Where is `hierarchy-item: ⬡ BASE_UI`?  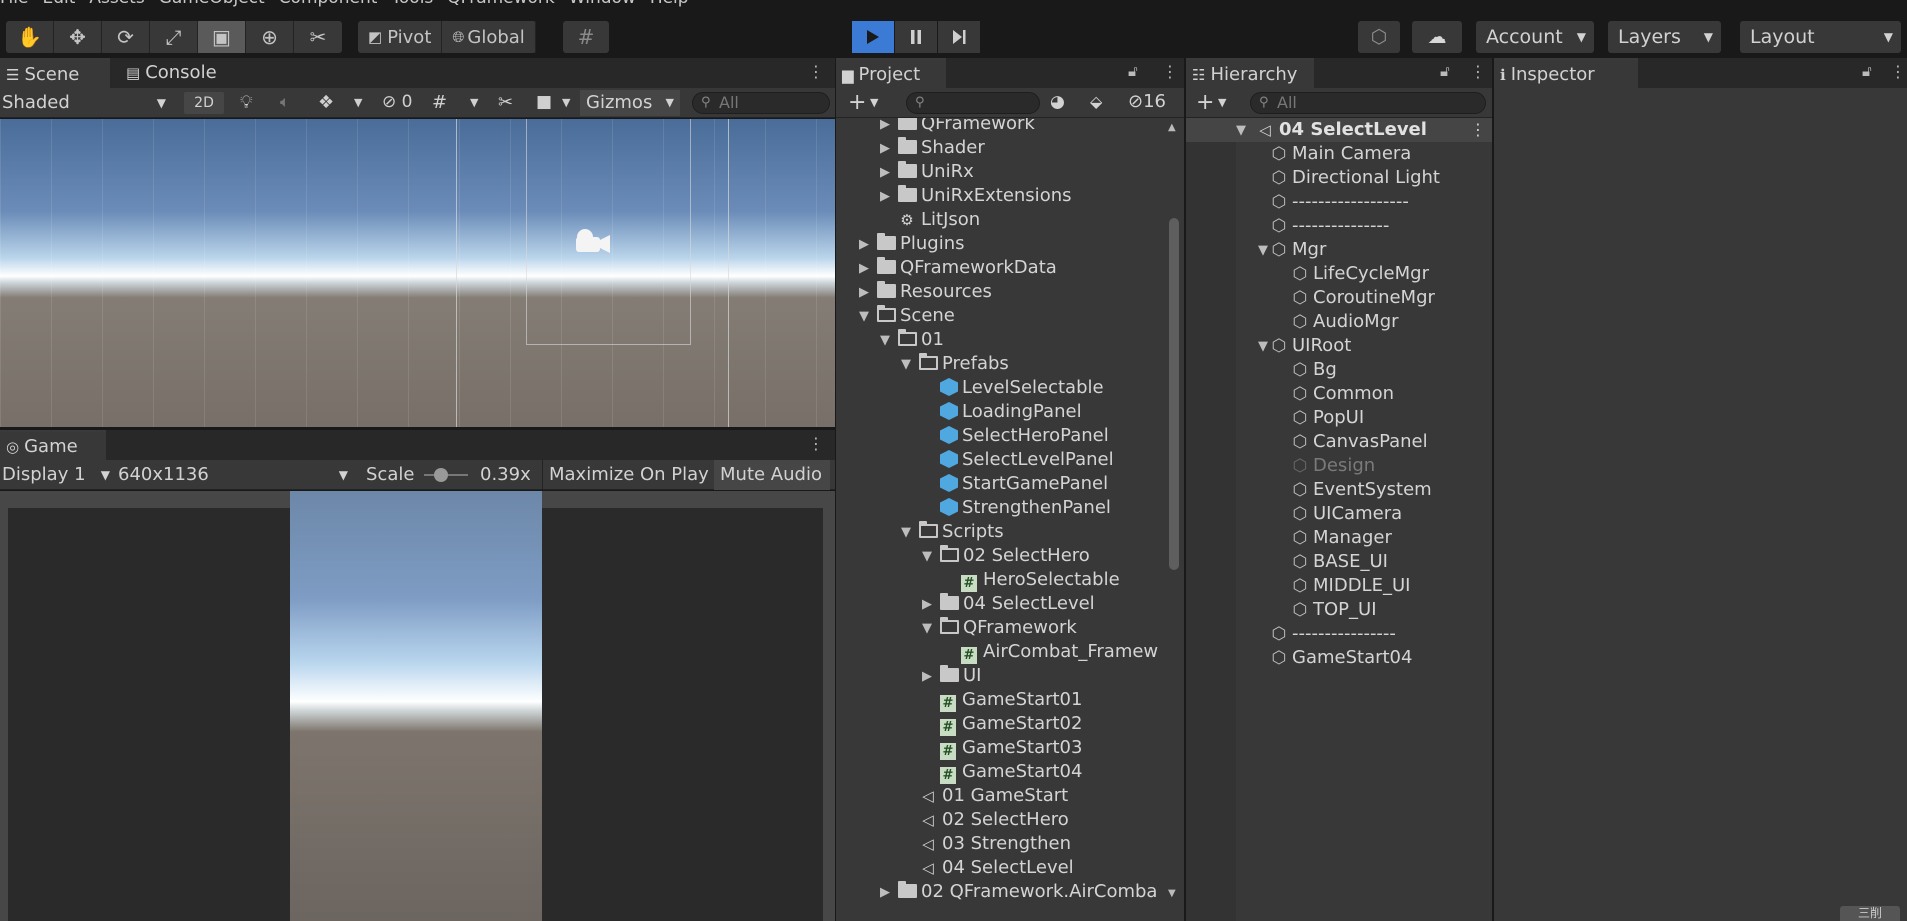 hierarchy-item: ⬡ BASE_UI is located at coordinates (1339, 562).